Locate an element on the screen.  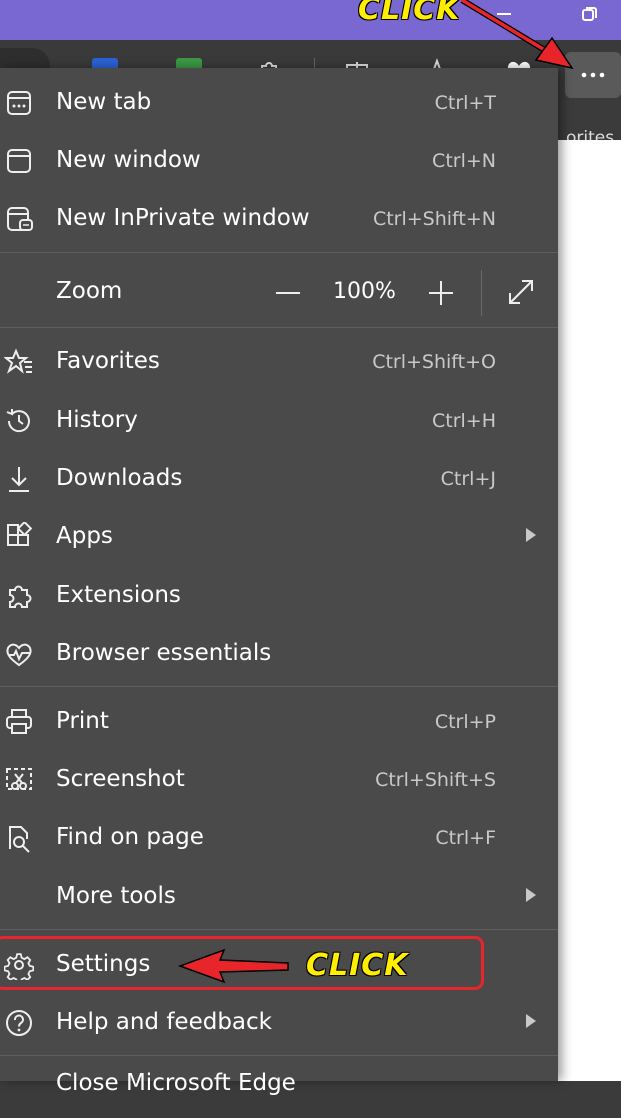
zoom-value: 100% is located at coordinates (364, 291).